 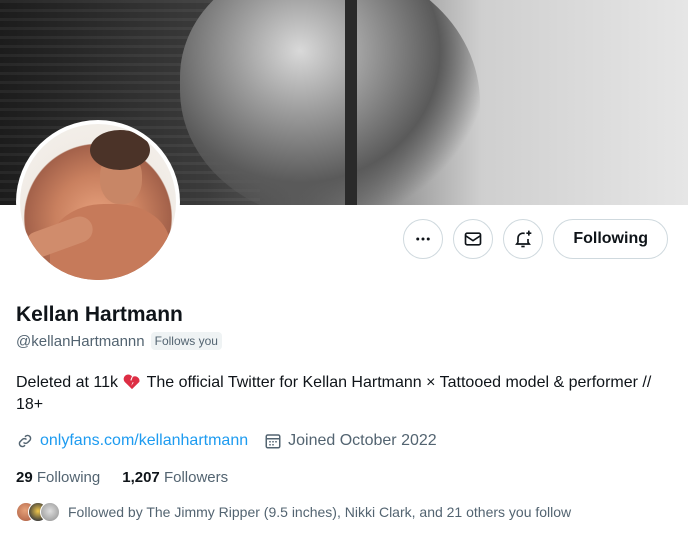 What do you see at coordinates (80, 341) in the screenshot?
I see `profile-handle: @kellanHartmannn` at bounding box center [80, 341].